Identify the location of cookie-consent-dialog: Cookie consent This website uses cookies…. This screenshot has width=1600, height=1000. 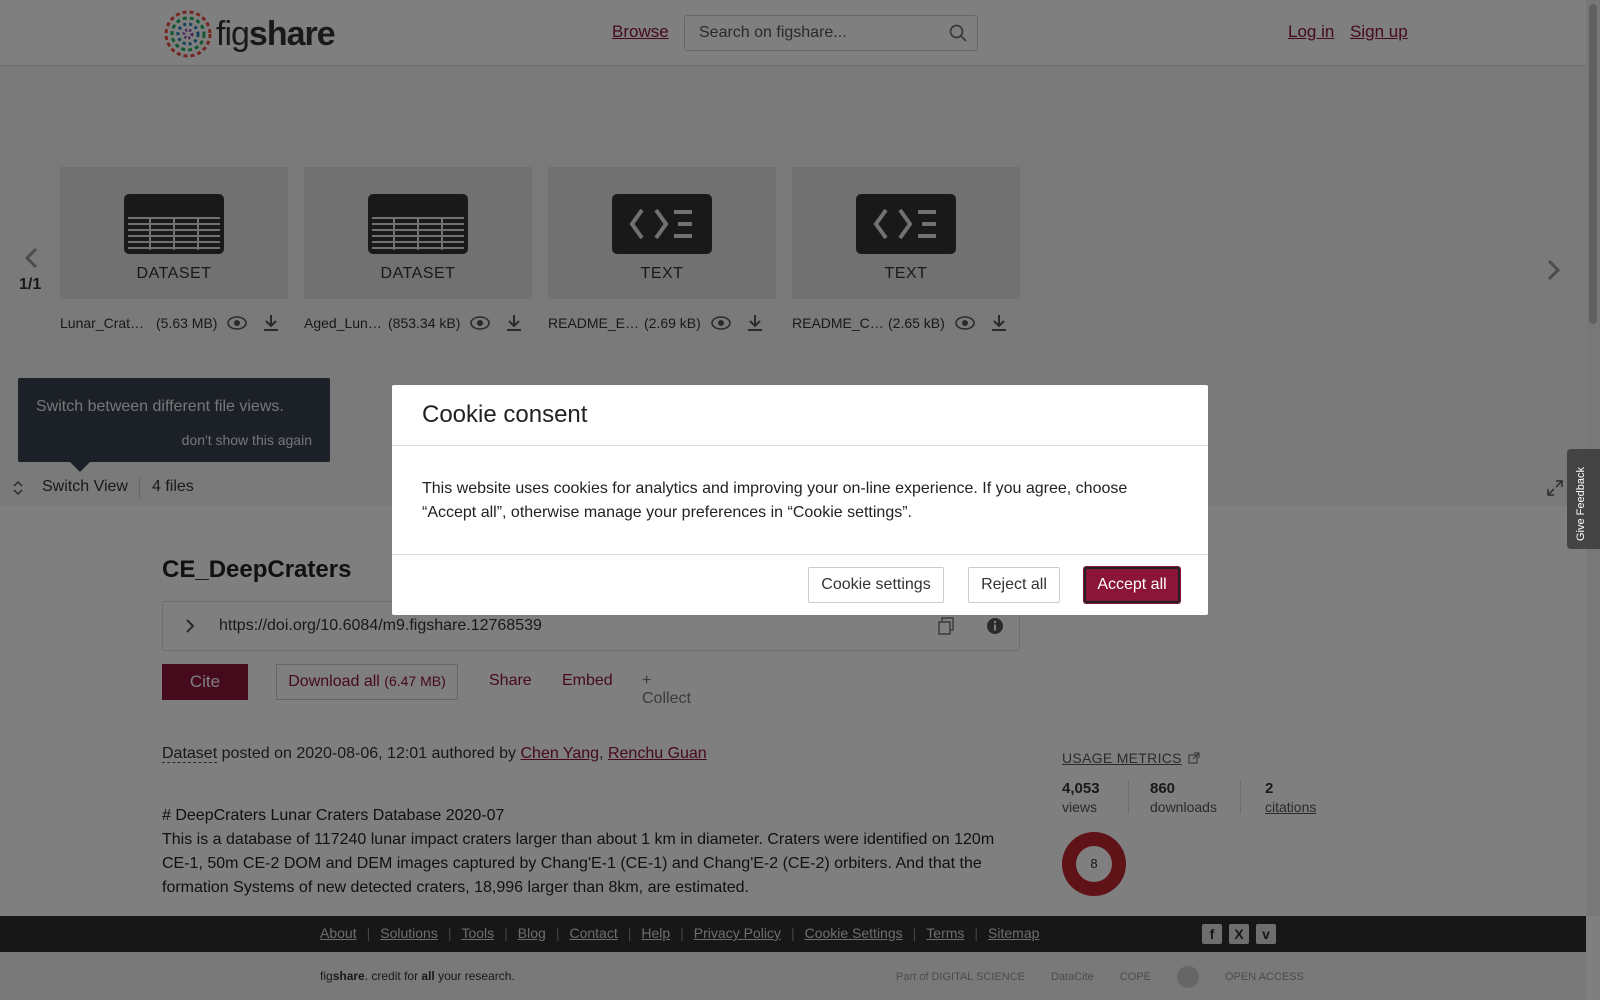
(800, 500).